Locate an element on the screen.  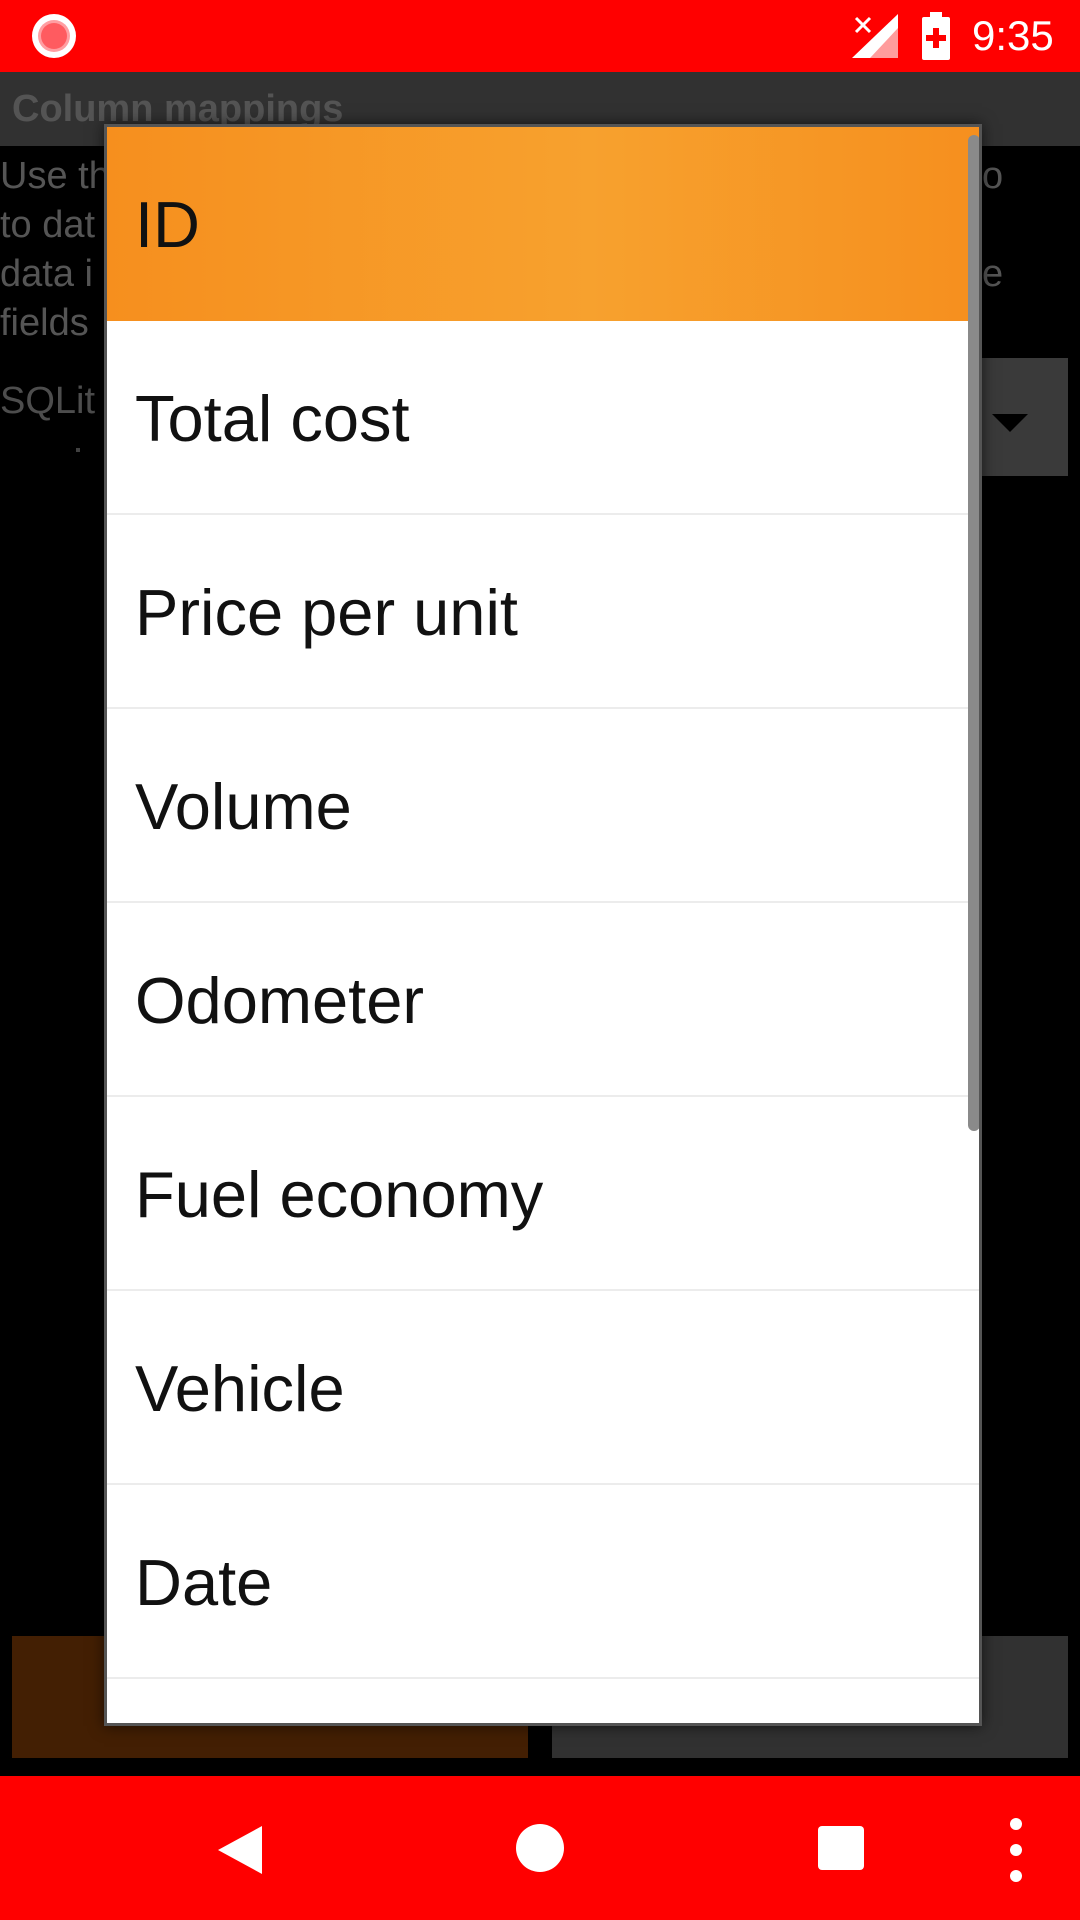
option-label: Volume is located at coordinates (243, 806).